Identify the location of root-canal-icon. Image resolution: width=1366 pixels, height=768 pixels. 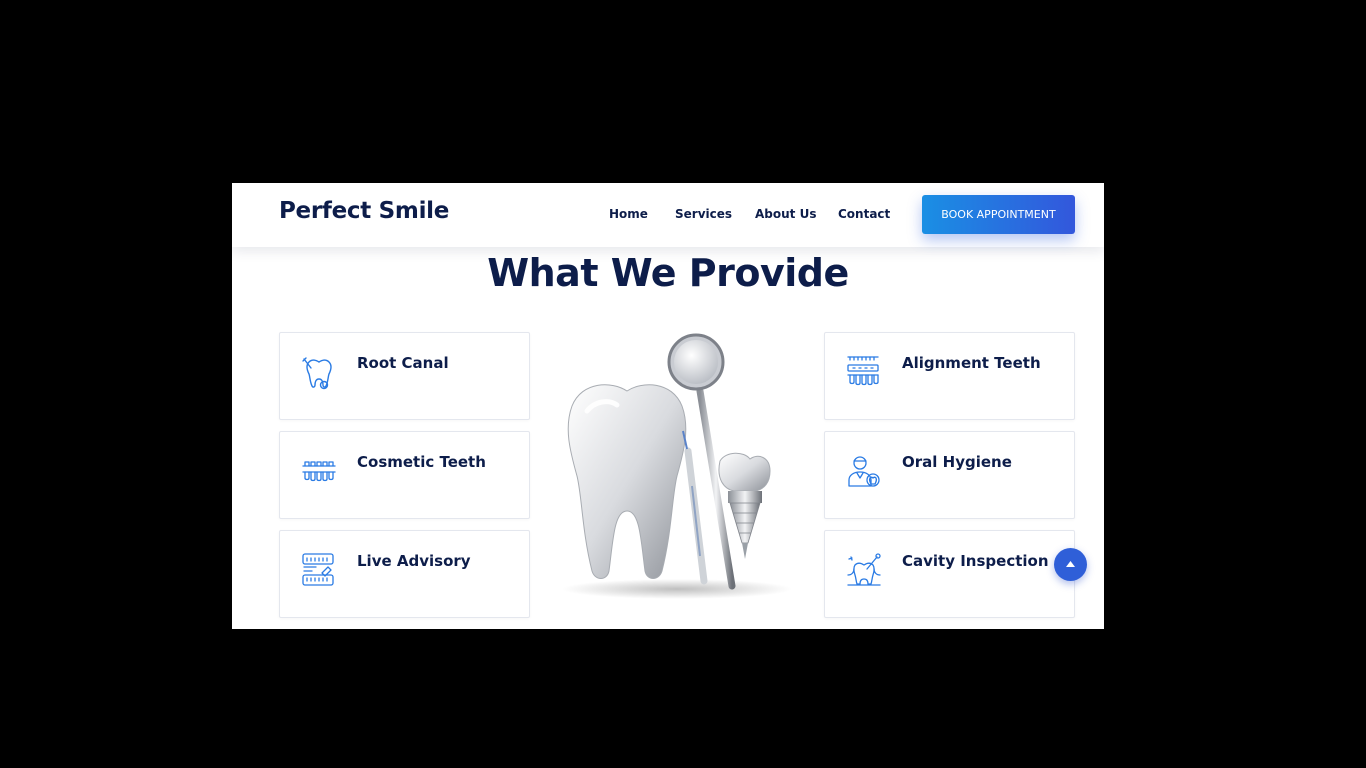
(317, 373).